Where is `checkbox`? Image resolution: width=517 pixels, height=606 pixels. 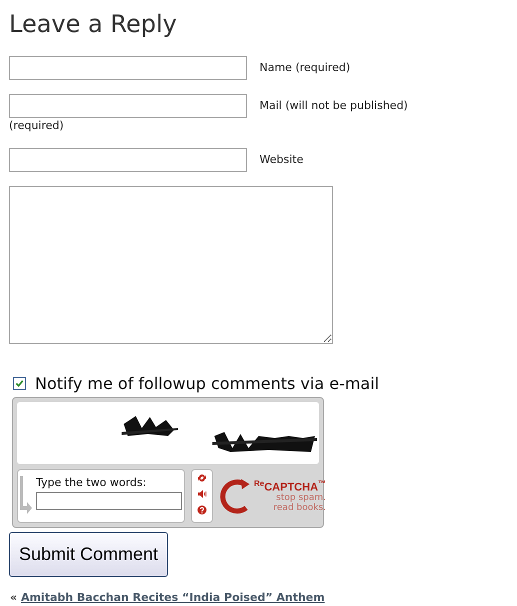
checkbox is located at coordinates (19, 383).